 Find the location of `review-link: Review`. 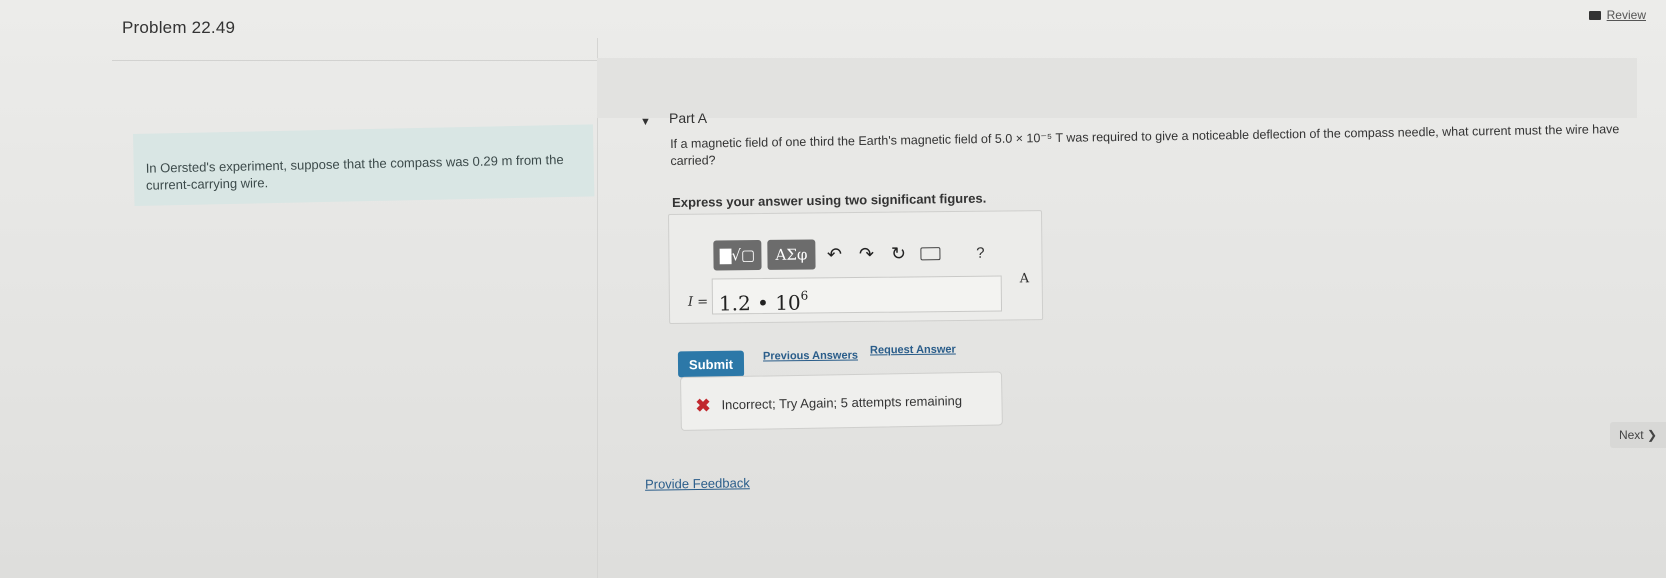

review-link: Review is located at coordinates (1617, 15).